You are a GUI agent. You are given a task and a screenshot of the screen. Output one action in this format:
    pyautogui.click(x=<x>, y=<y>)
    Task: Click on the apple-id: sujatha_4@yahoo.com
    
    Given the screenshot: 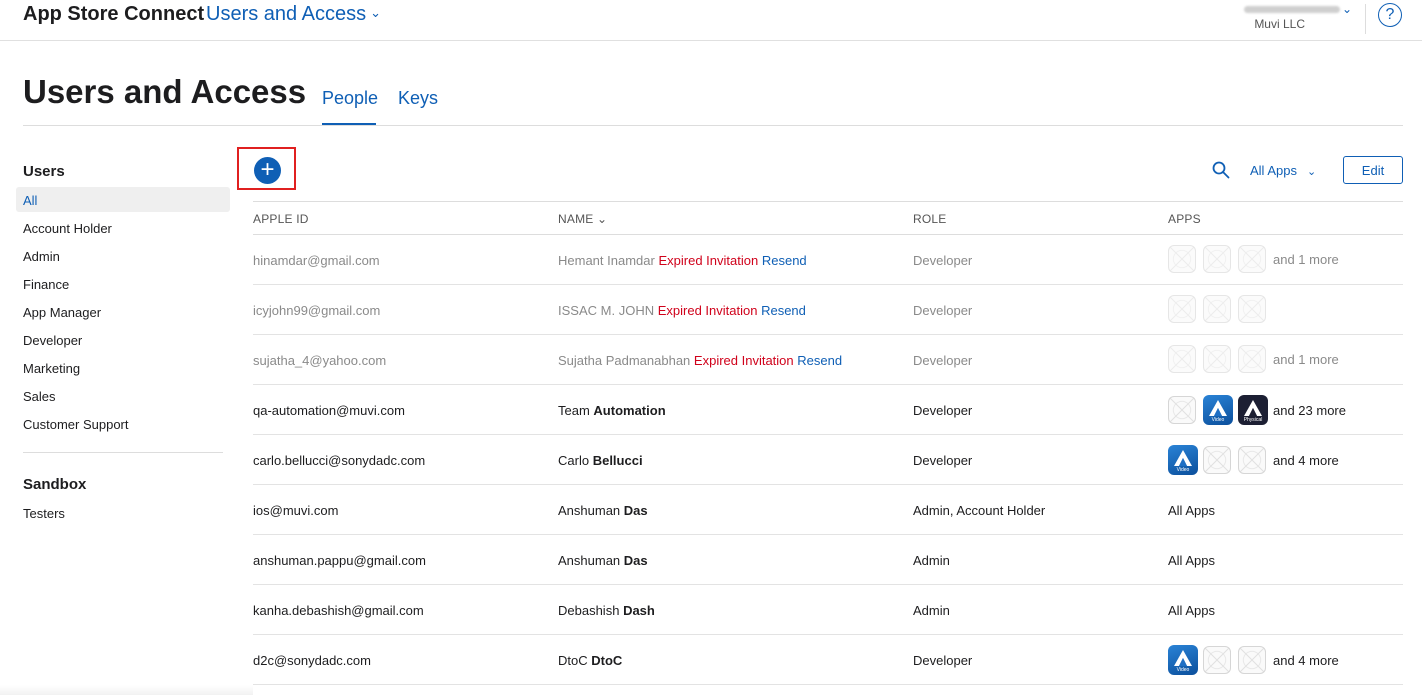 What is the action you would take?
    pyautogui.click(x=320, y=360)
    